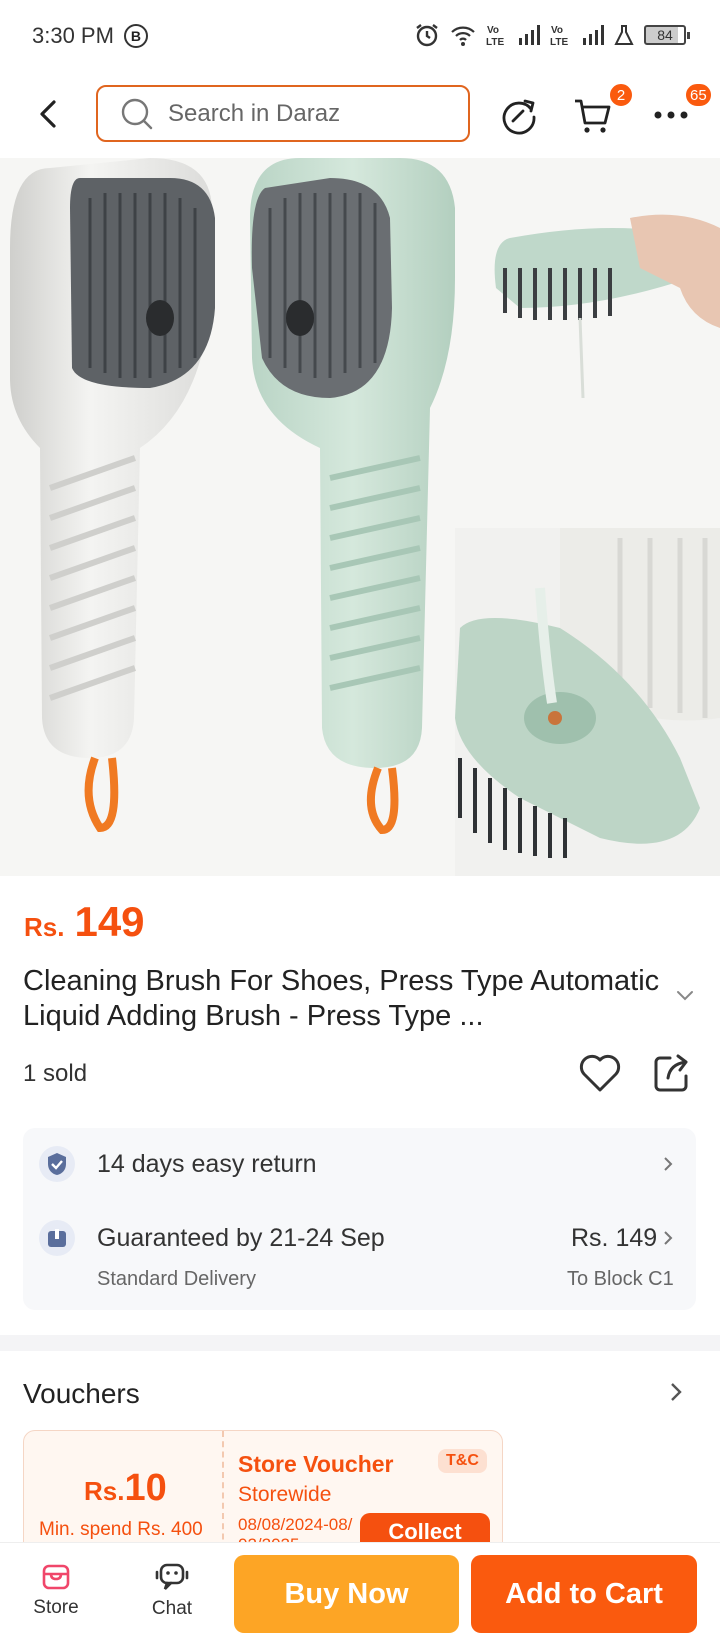  Describe the element at coordinates (667, 35) in the screenshot. I see `battery-icon: 84` at that location.